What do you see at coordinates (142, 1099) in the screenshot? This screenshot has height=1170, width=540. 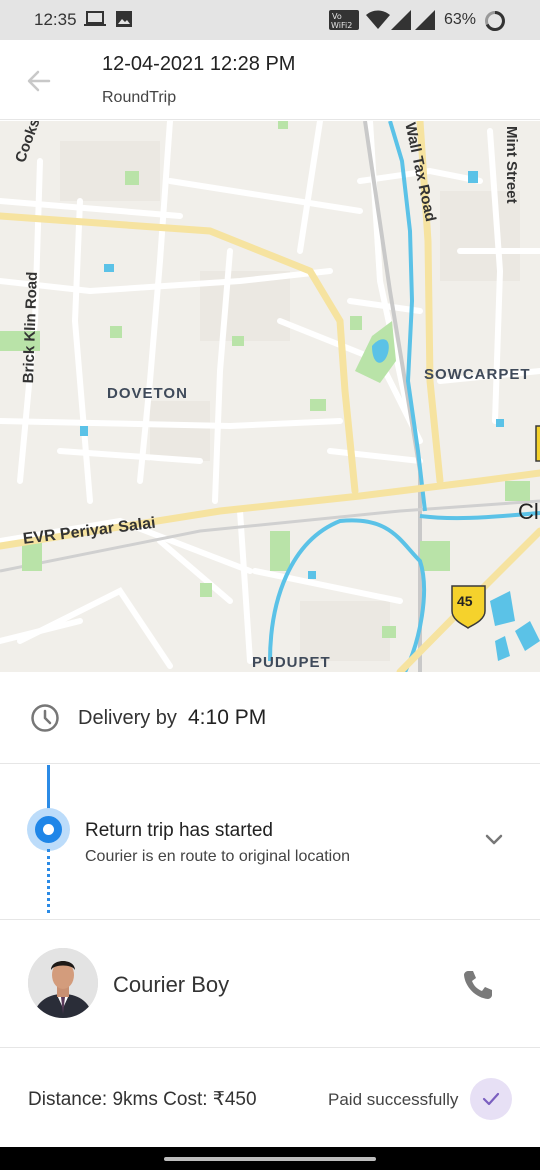 I see `distance-cost: Distance: 9kms Cost: ₹450` at bounding box center [142, 1099].